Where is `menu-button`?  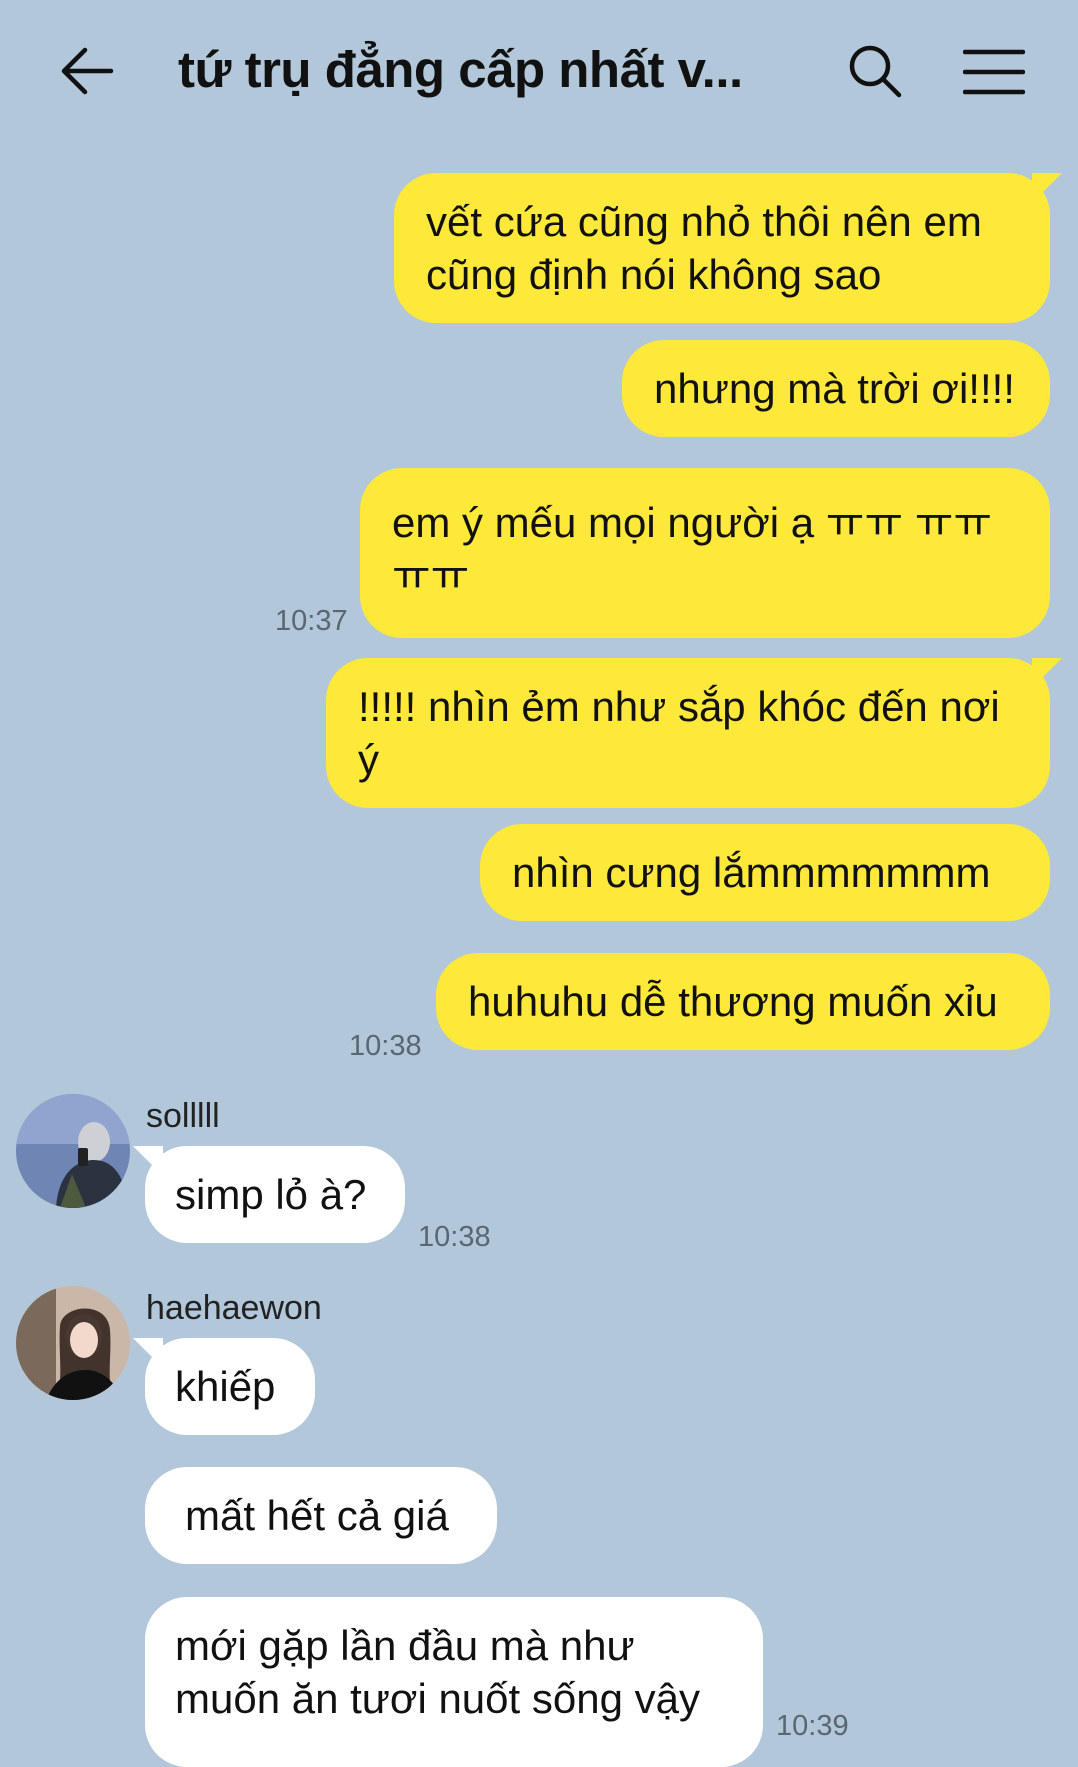
menu-button is located at coordinates (994, 72).